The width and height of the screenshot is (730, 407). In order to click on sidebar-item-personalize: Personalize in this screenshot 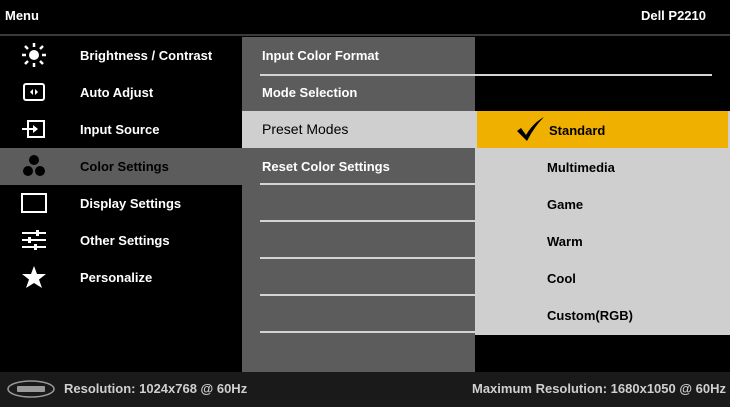, I will do `click(121, 277)`.